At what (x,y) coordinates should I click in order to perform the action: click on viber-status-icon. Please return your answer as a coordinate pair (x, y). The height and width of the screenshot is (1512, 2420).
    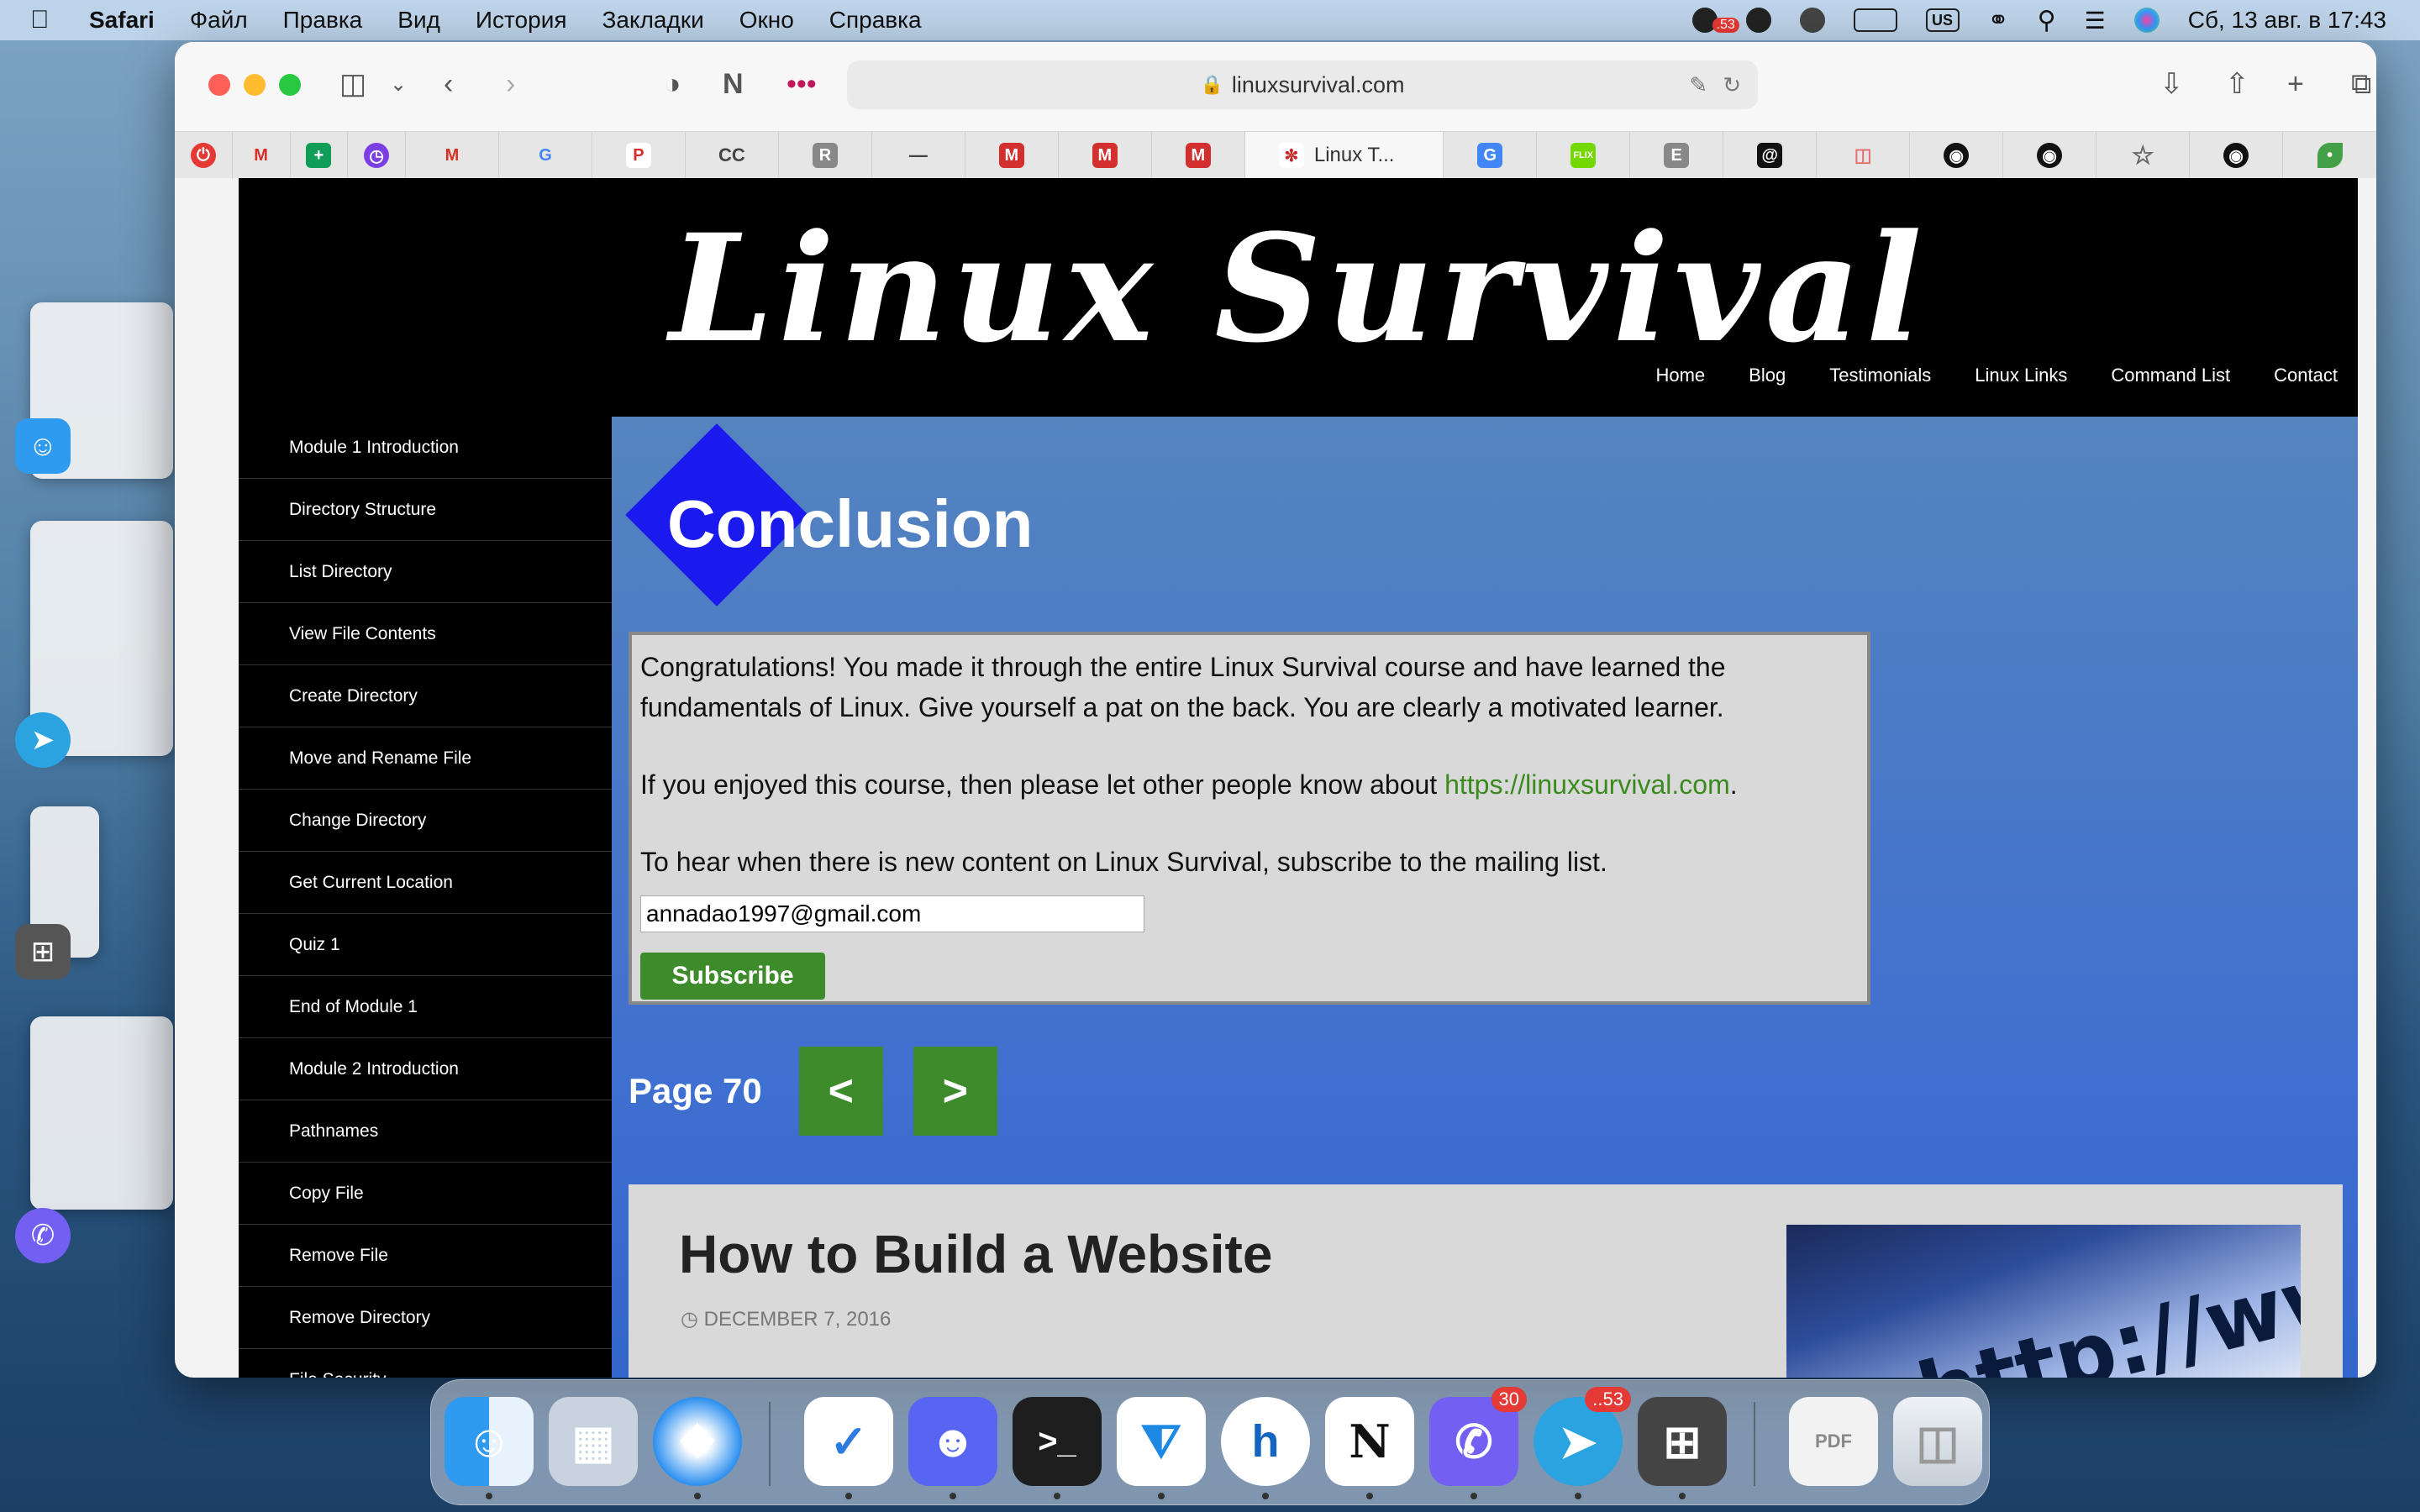
    Looking at the image, I should click on (1758, 20).